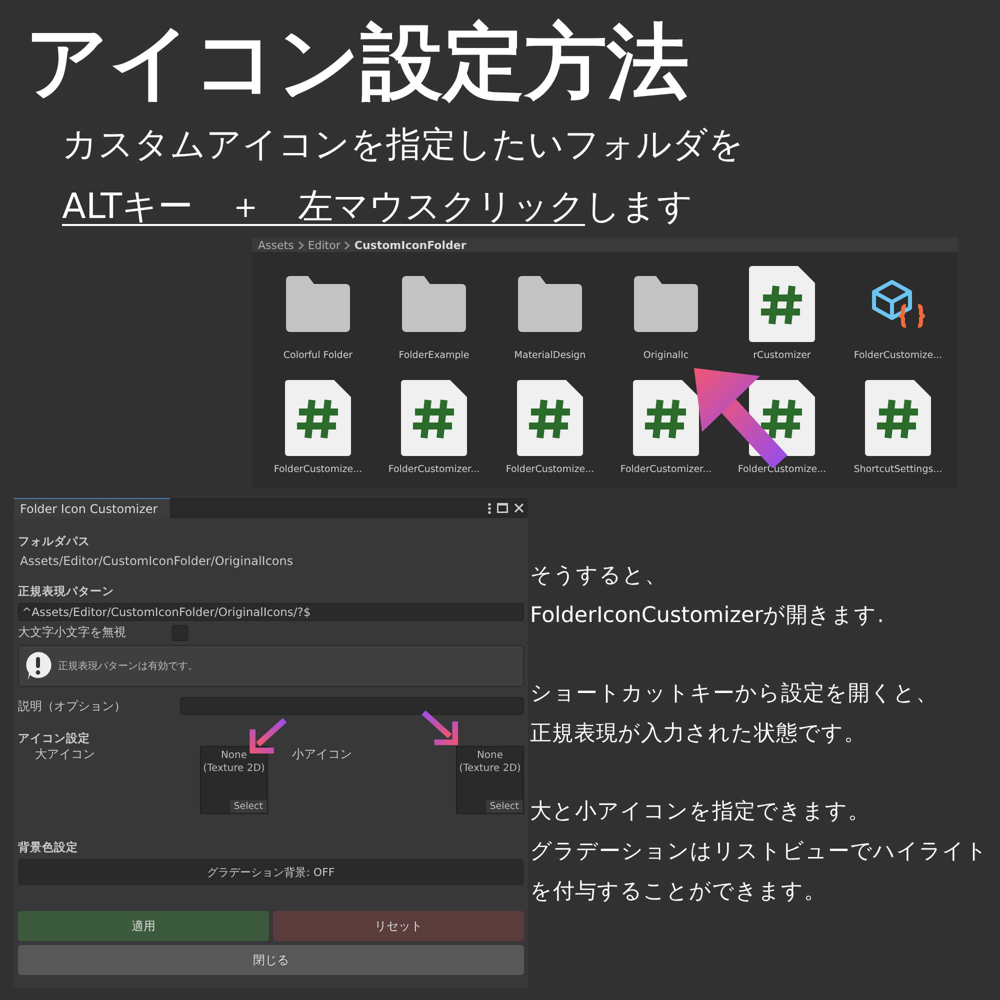 This screenshot has width=1000, height=1000. Describe the element at coordinates (143, 926) in the screenshot. I see `apply-button: 適用` at that location.